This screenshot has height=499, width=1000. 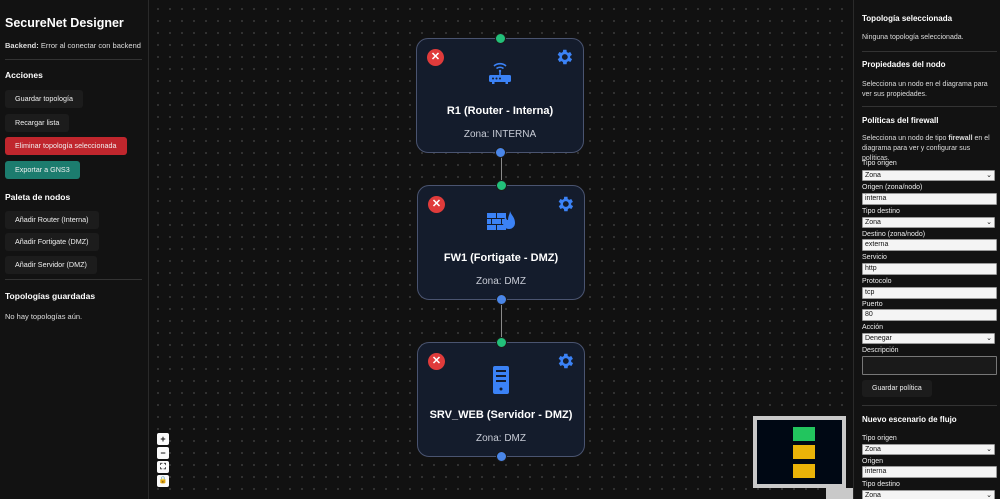 What do you see at coordinates (873, 327) in the screenshot?
I see `policy-action-label: Acción` at bounding box center [873, 327].